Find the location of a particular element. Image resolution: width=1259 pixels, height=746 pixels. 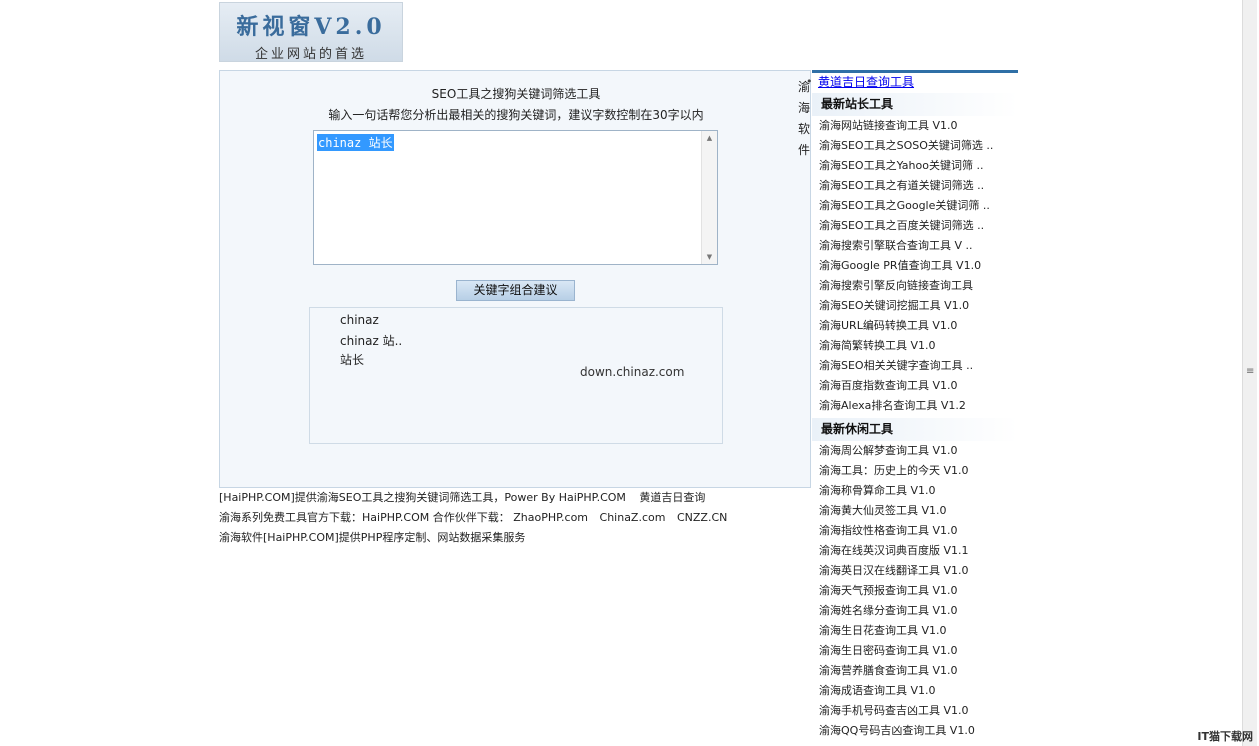

sidebar-list-item: • 渝海SEO相关关键字查询工具 .. is located at coordinates (915, 366).